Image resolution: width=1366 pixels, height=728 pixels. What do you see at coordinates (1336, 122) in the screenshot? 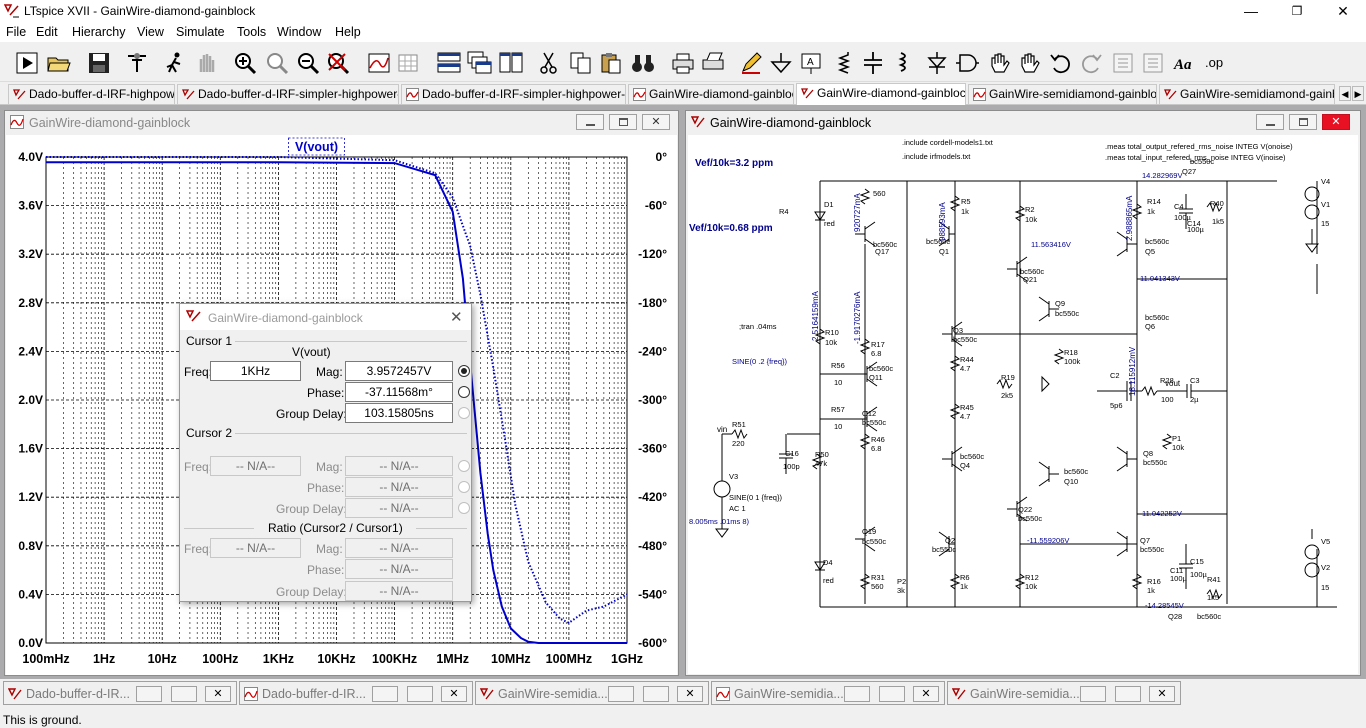
I see `schematic-close-button: ✕` at bounding box center [1336, 122].